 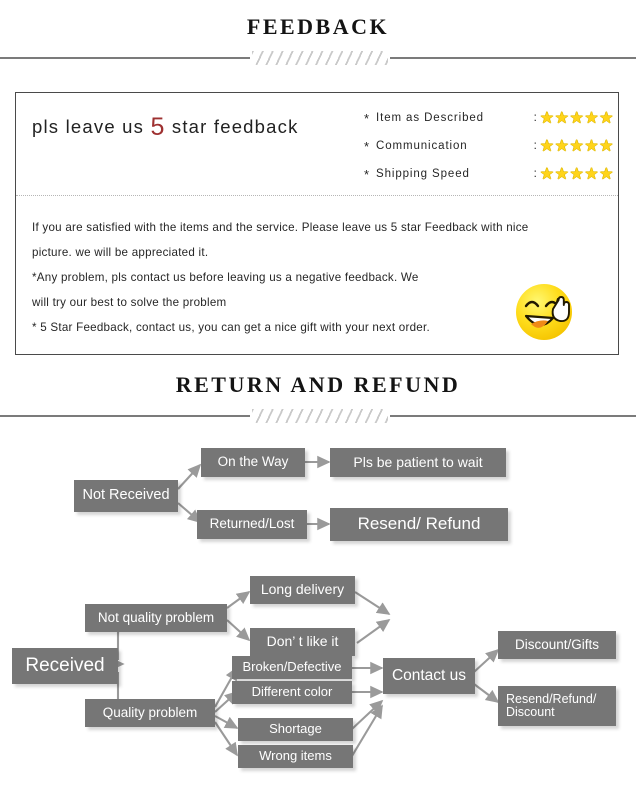 What do you see at coordinates (430, 118) in the screenshot?
I see `rating-label: Item as Described` at bounding box center [430, 118].